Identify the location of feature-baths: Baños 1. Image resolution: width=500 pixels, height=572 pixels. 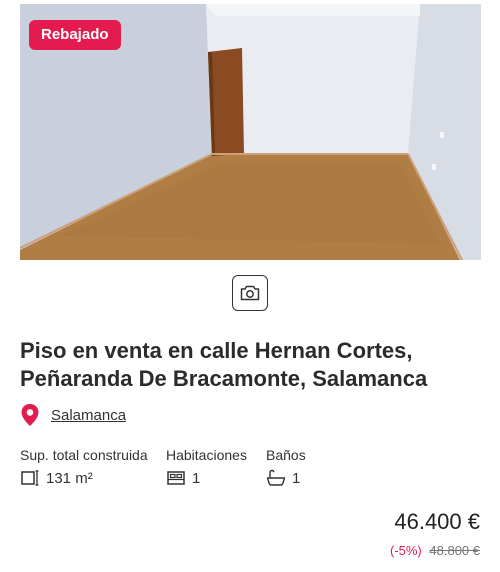
(286, 467).